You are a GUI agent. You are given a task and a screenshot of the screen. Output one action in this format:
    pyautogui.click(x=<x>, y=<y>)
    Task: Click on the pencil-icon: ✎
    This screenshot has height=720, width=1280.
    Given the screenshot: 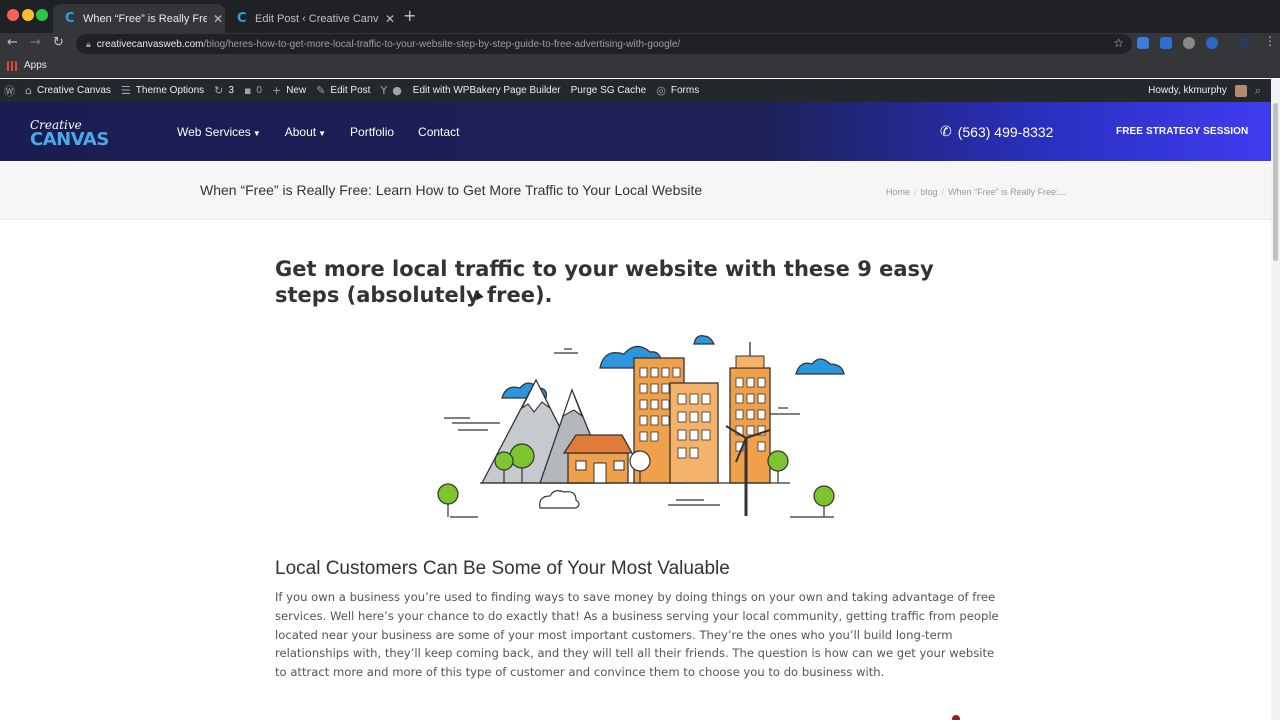 What is the action you would take?
    pyautogui.click(x=321, y=90)
    